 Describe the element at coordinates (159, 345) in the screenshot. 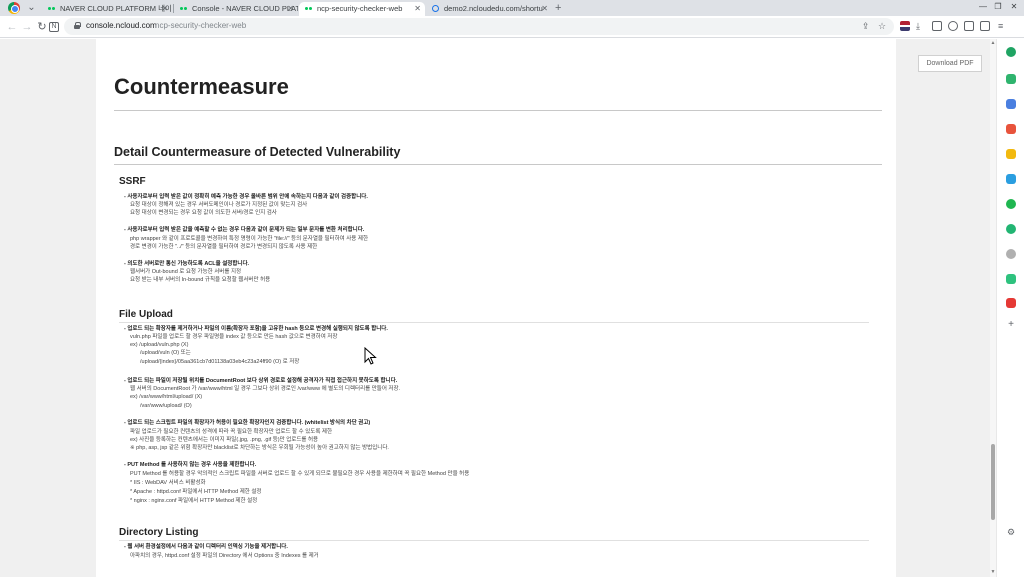

I see `text-line: ex) /upload/vuln.php (X)` at that location.